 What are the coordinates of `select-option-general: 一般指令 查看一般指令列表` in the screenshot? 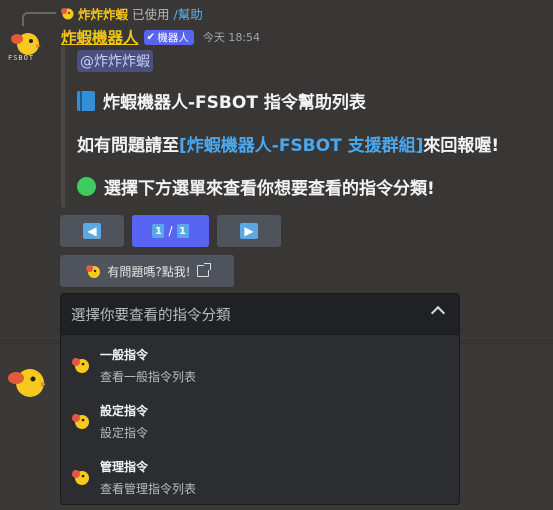 It's located at (260, 364).